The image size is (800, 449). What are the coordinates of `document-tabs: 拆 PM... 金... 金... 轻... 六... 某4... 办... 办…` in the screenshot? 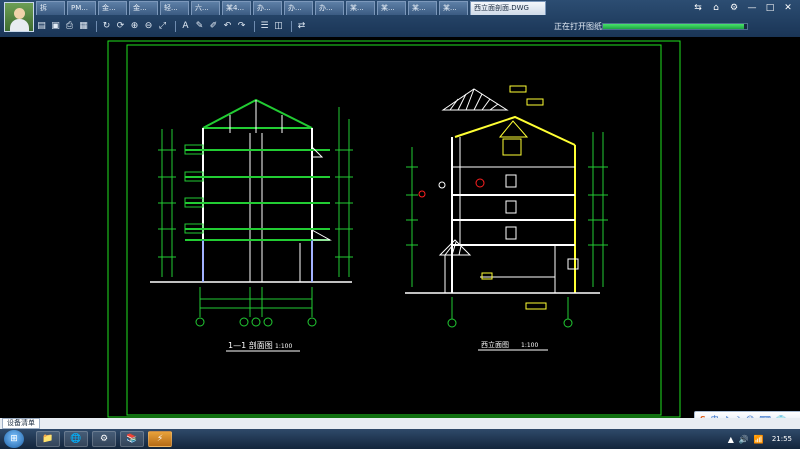 It's located at (292, 8).